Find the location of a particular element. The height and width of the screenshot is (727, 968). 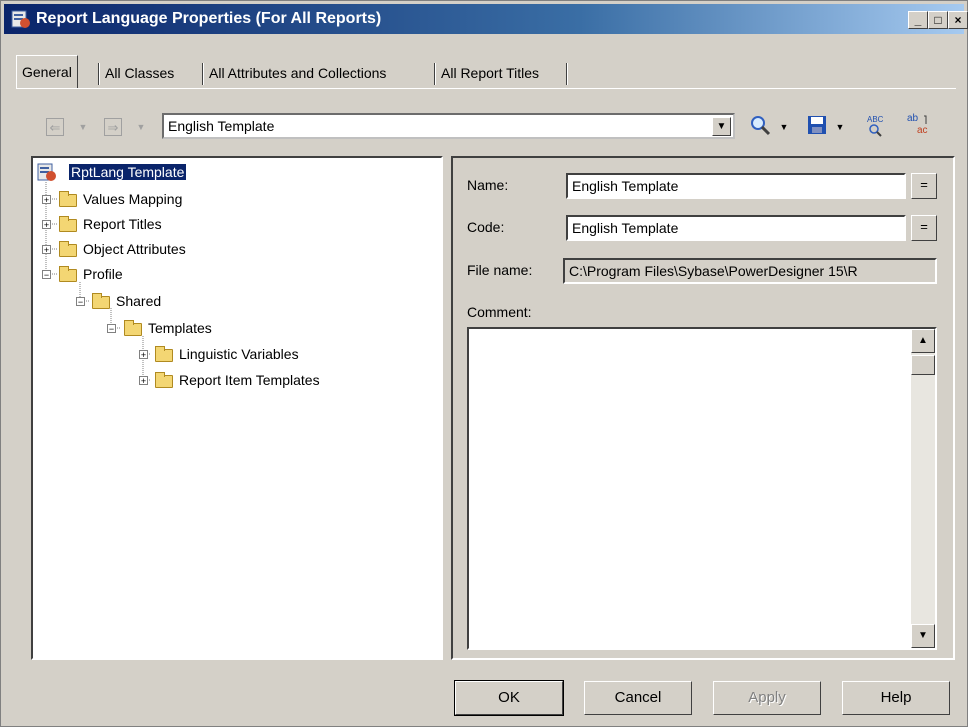

name-label: Name: is located at coordinates (488, 185).